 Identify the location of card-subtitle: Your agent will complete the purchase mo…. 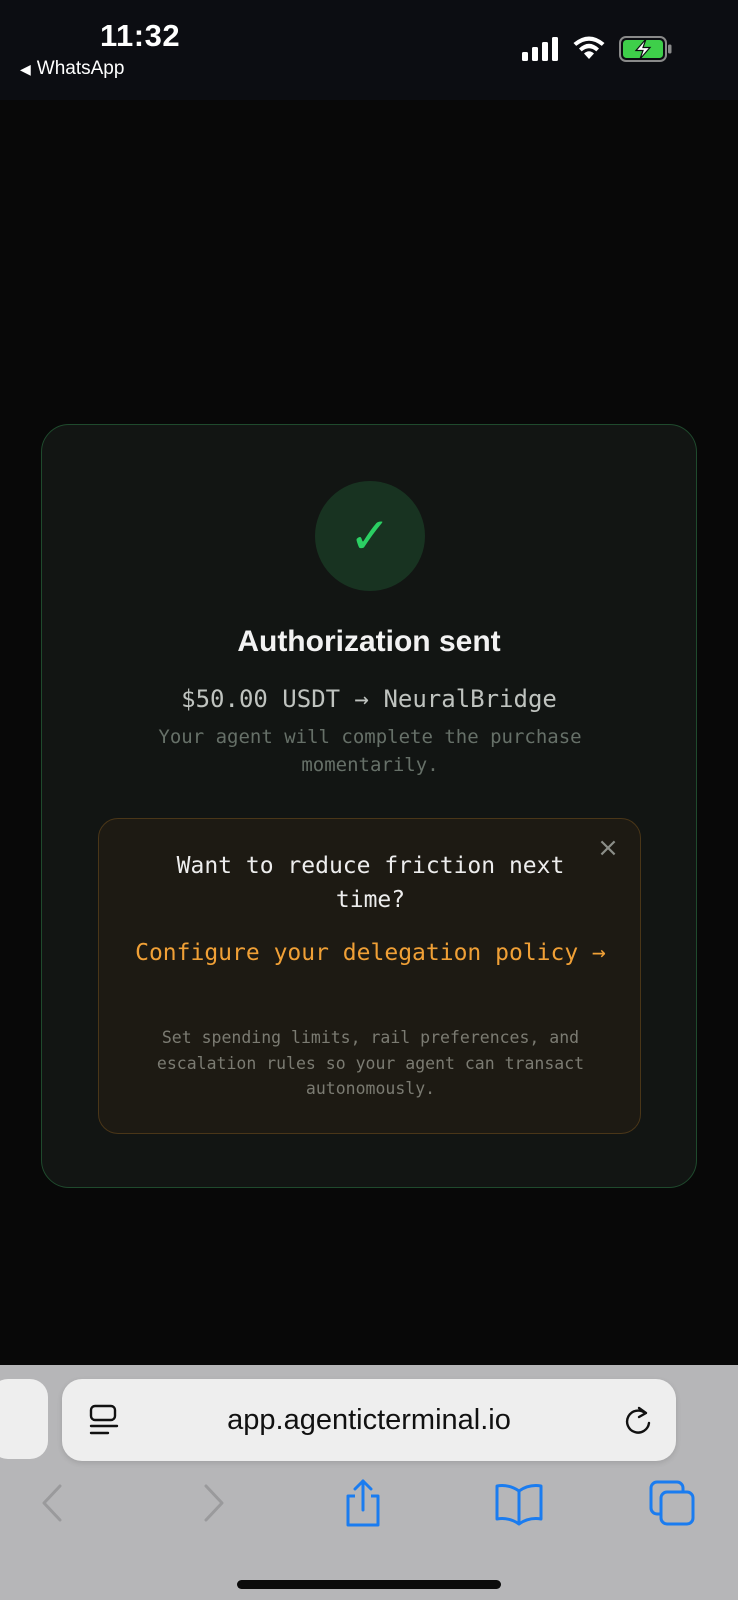
(370, 751).